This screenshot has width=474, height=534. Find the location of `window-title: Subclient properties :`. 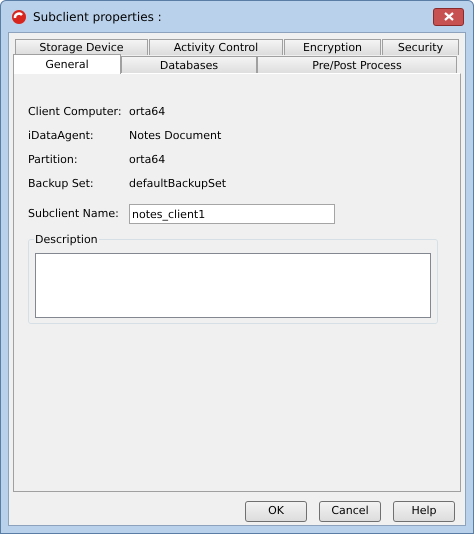

window-title: Subclient properties : is located at coordinates (97, 17).